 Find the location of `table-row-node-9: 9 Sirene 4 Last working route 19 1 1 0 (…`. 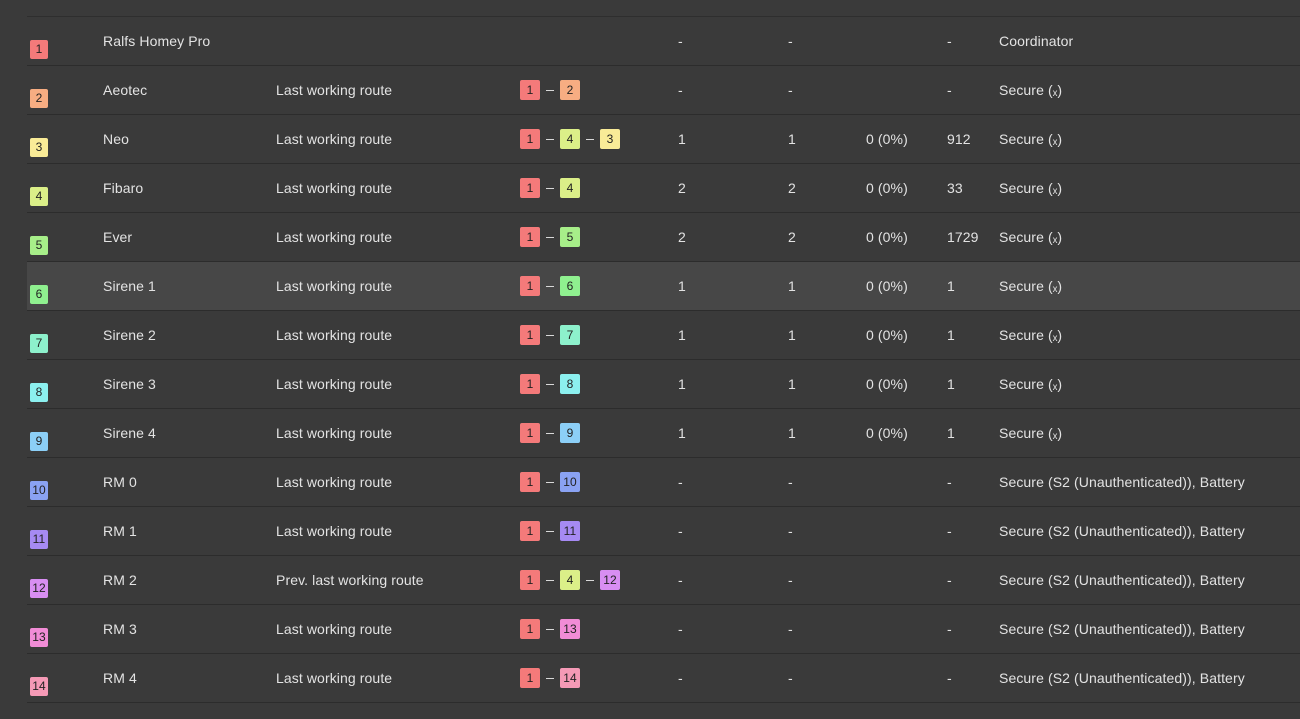

table-row-node-9: 9 Sirene 4 Last working route 19 1 1 0 (… is located at coordinates (663, 433).